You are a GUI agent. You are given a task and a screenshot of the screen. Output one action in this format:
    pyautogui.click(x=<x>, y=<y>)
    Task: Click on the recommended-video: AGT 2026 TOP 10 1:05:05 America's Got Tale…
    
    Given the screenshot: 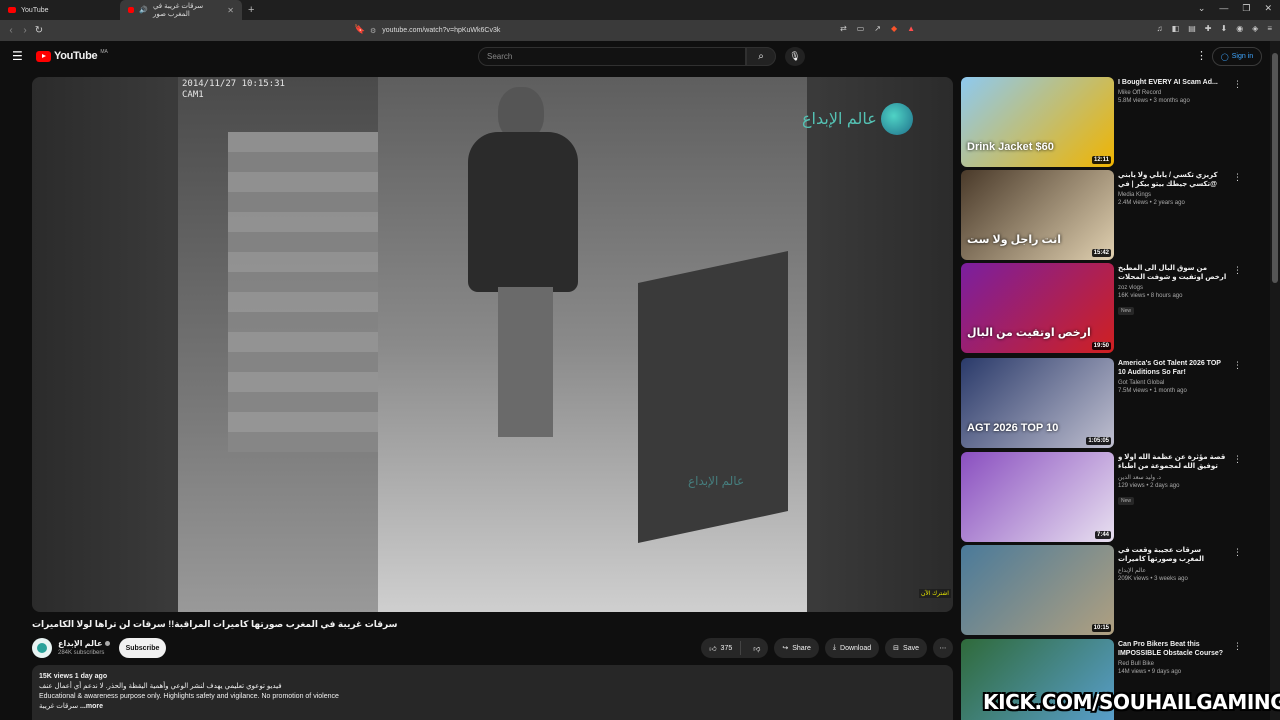 What is the action you would take?
    pyautogui.click(x=1111, y=403)
    